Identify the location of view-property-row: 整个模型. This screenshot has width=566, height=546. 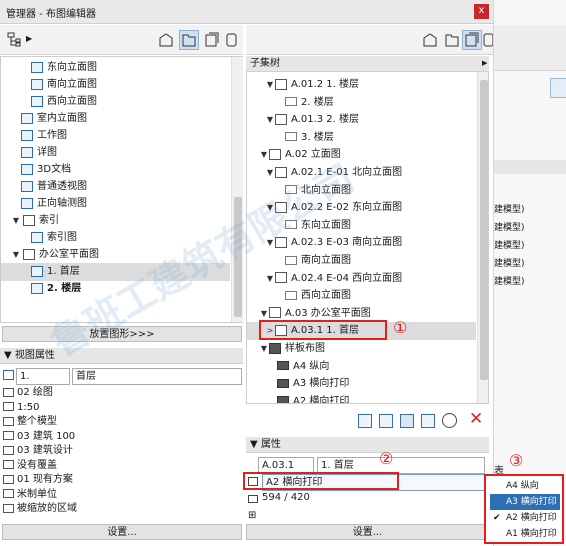
(30, 422).